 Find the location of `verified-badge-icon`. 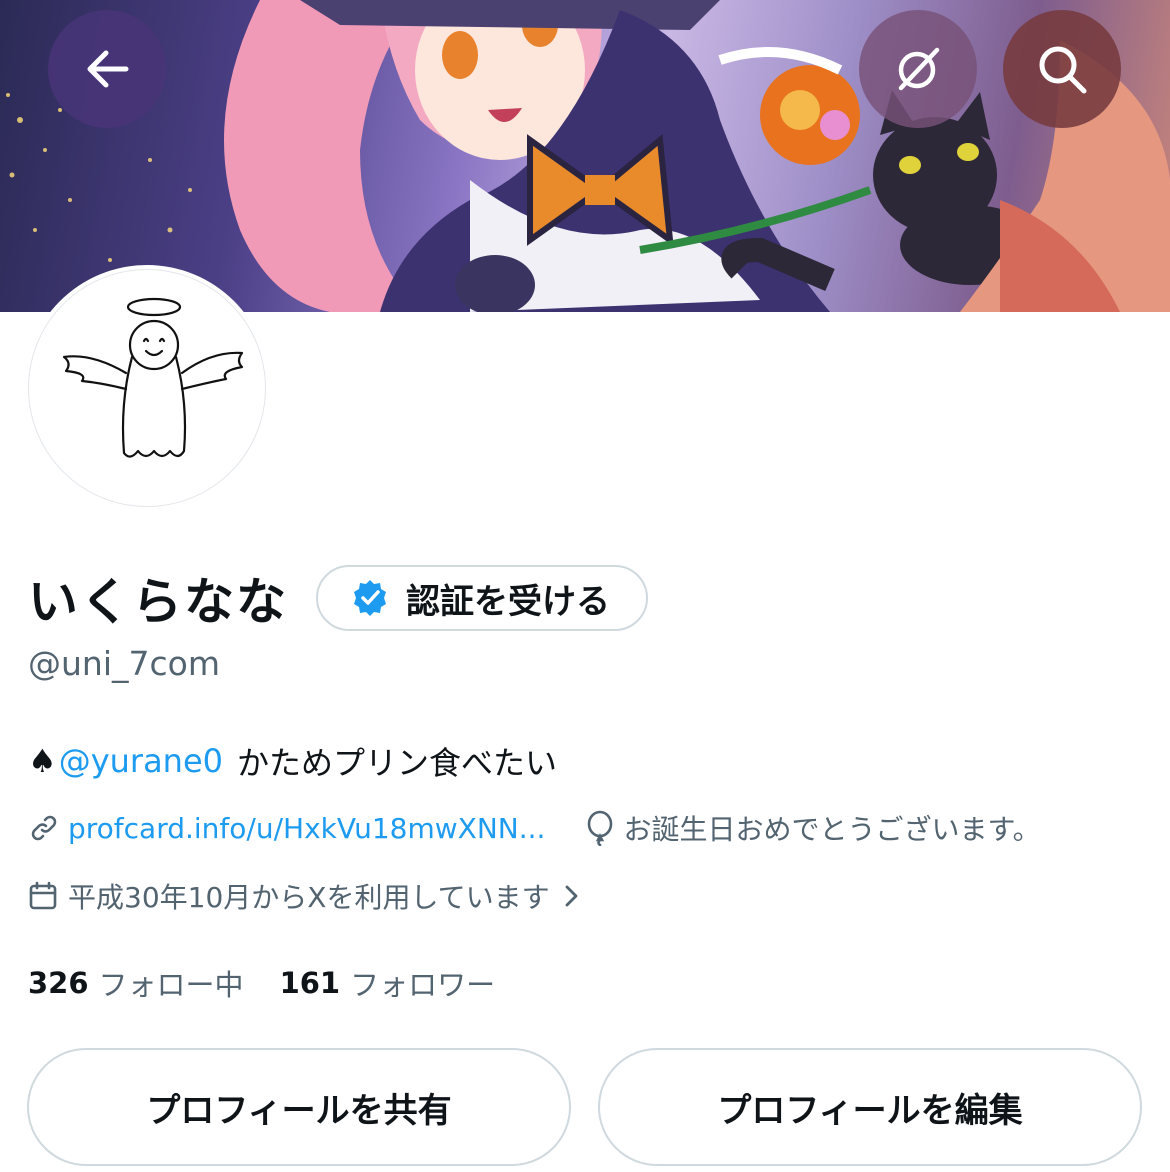

verified-badge-icon is located at coordinates (370, 598).